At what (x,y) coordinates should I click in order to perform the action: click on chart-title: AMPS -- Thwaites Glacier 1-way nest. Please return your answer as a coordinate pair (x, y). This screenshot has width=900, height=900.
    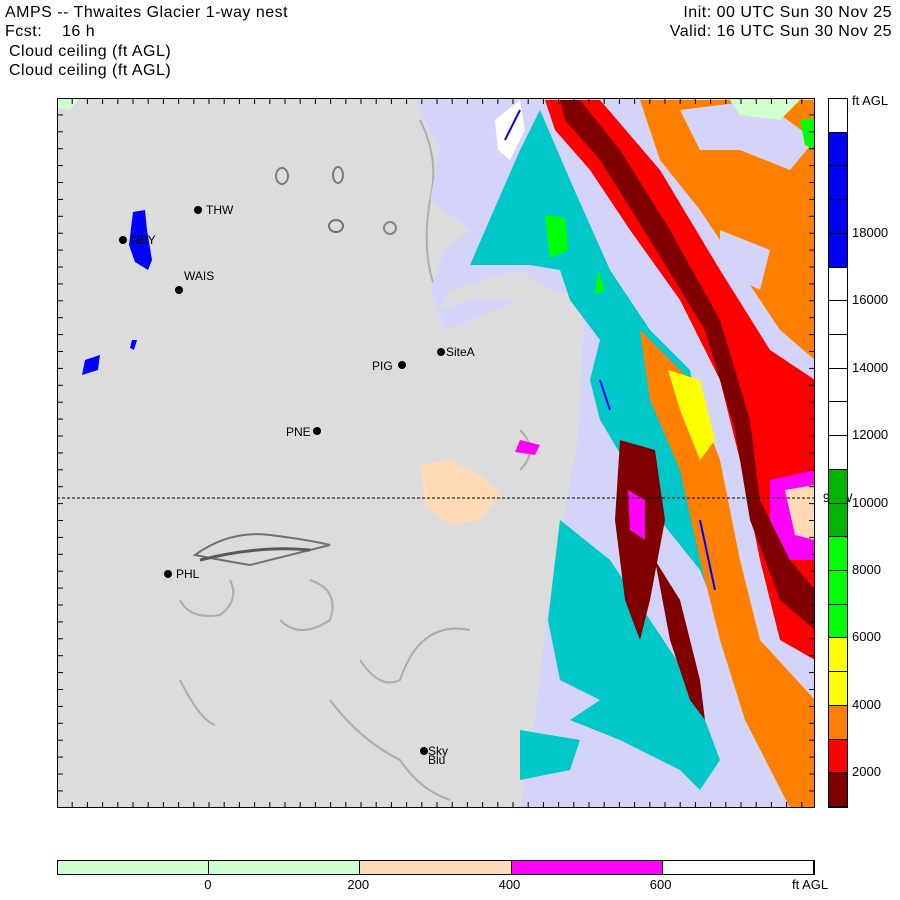
    Looking at the image, I should click on (147, 12).